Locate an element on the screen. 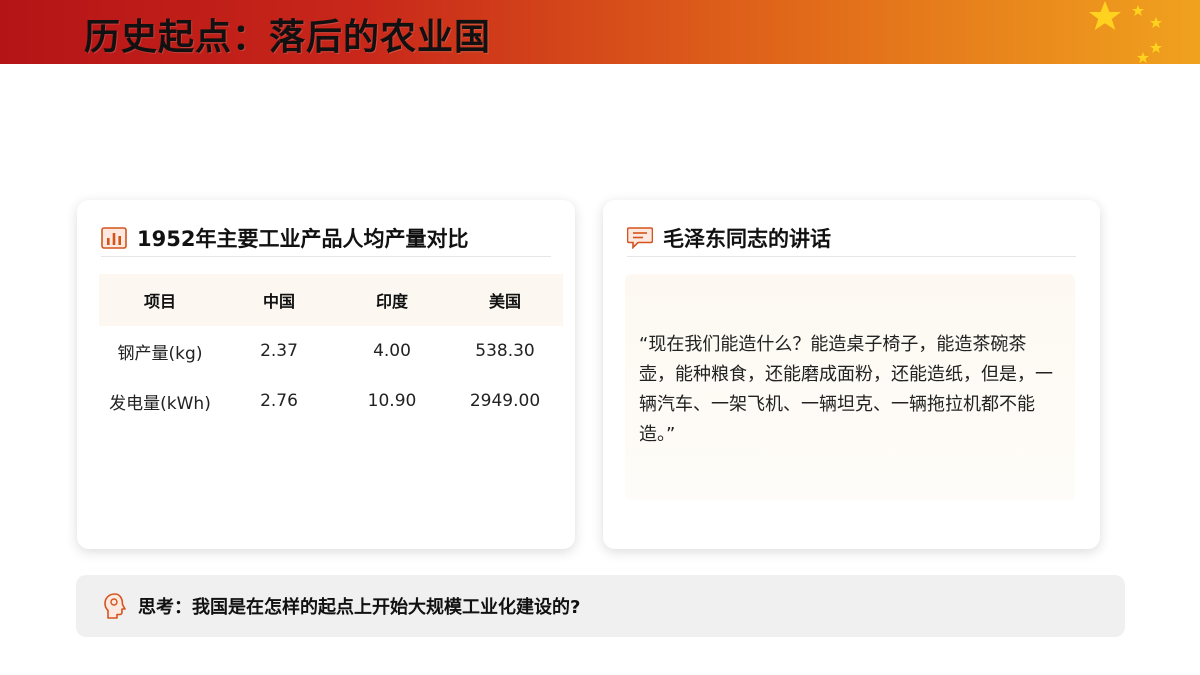  card-title: 1952年主要工业产品人均产量对比 is located at coordinates (303, 239).